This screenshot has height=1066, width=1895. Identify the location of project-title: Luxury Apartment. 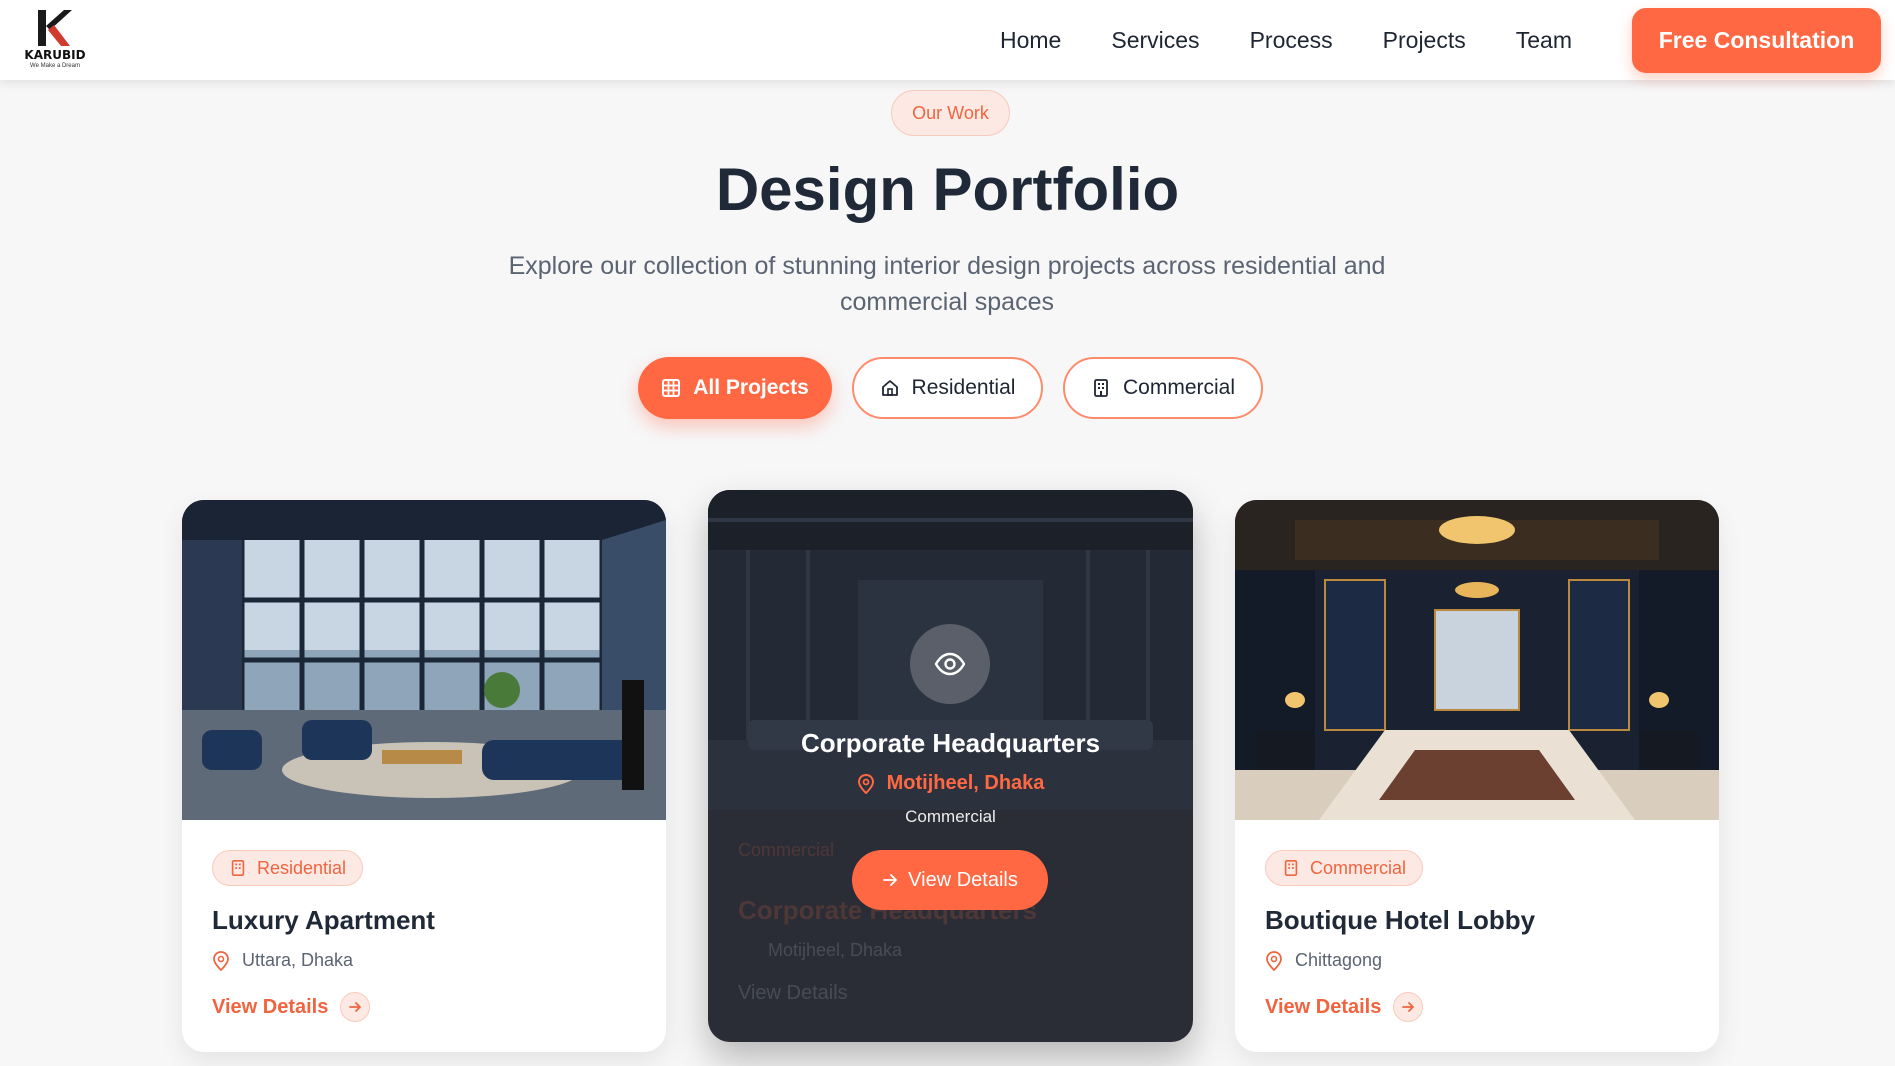
(323, 920).